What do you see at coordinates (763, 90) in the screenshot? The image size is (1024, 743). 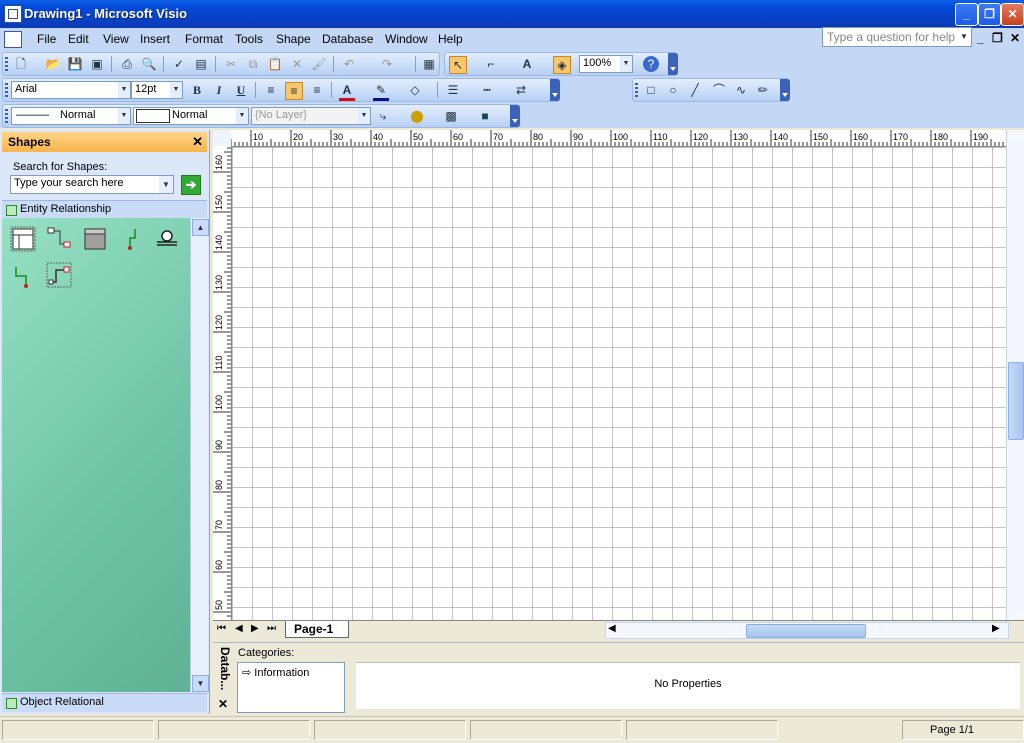 I see `pencil-tool-icon: ✏` at bounding box center [763, 90].